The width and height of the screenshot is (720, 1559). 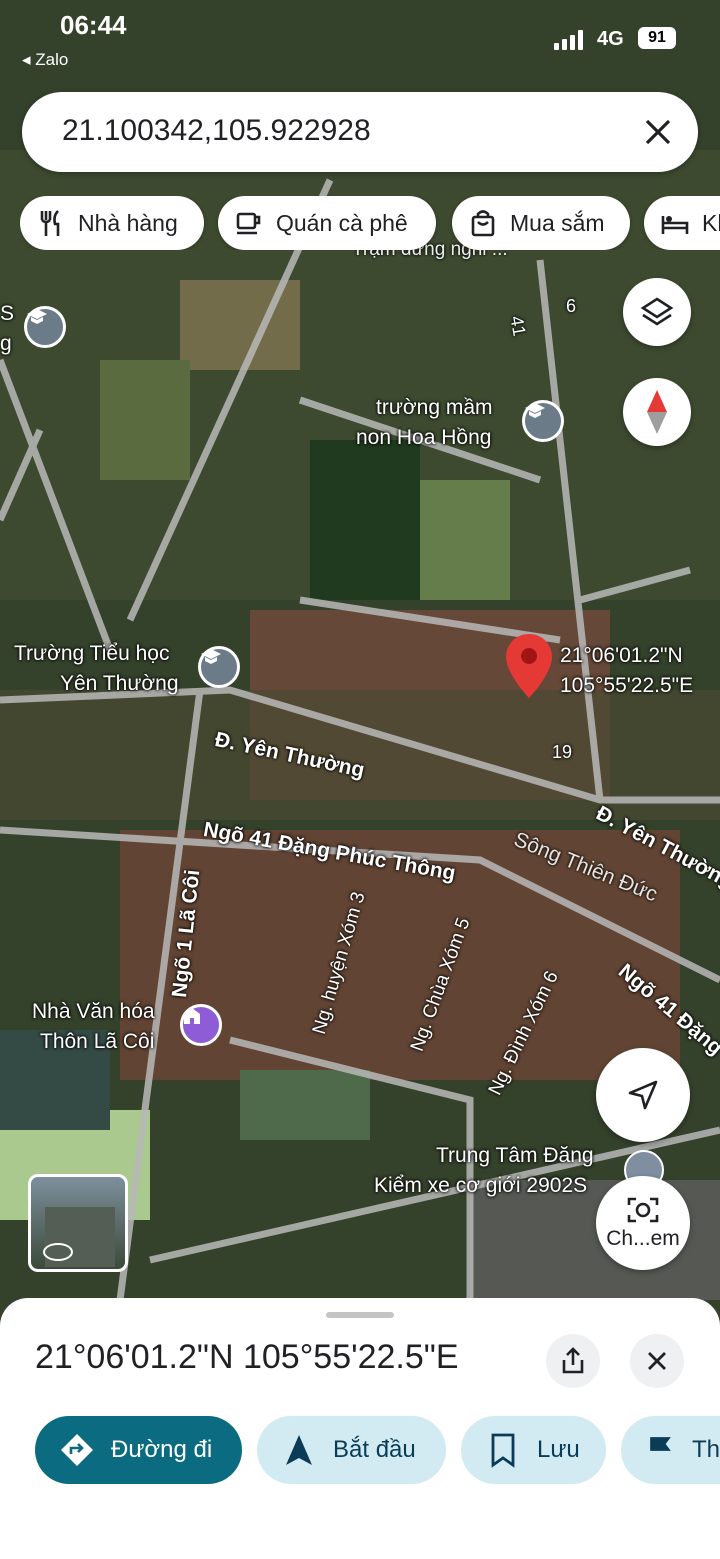 What do you see at coordinates (660, 1450) in the screenshot?
I see `flag-icon` at bounding box center [660, 1450].